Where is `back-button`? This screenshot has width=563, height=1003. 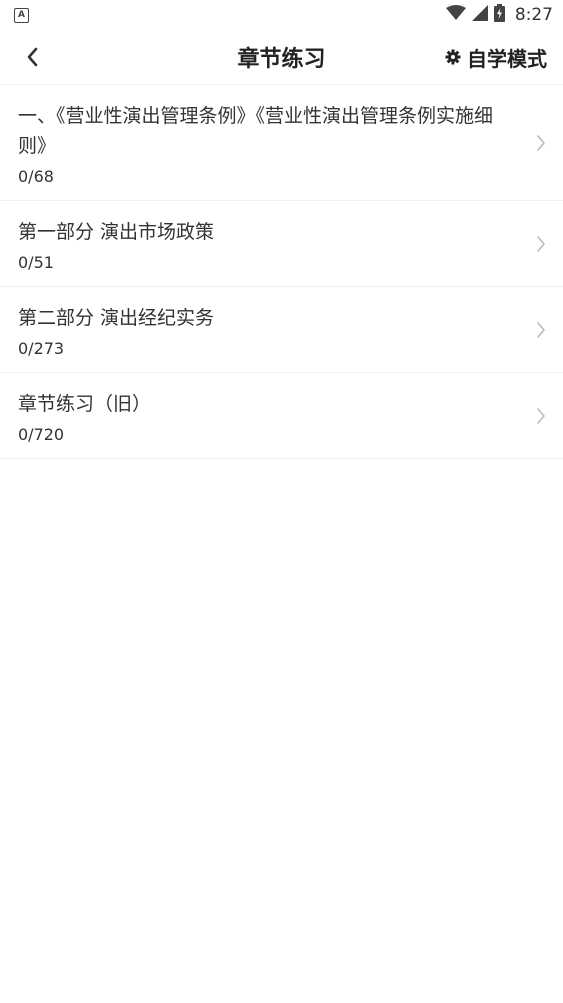 back-button is located at coordinates (32, 57).